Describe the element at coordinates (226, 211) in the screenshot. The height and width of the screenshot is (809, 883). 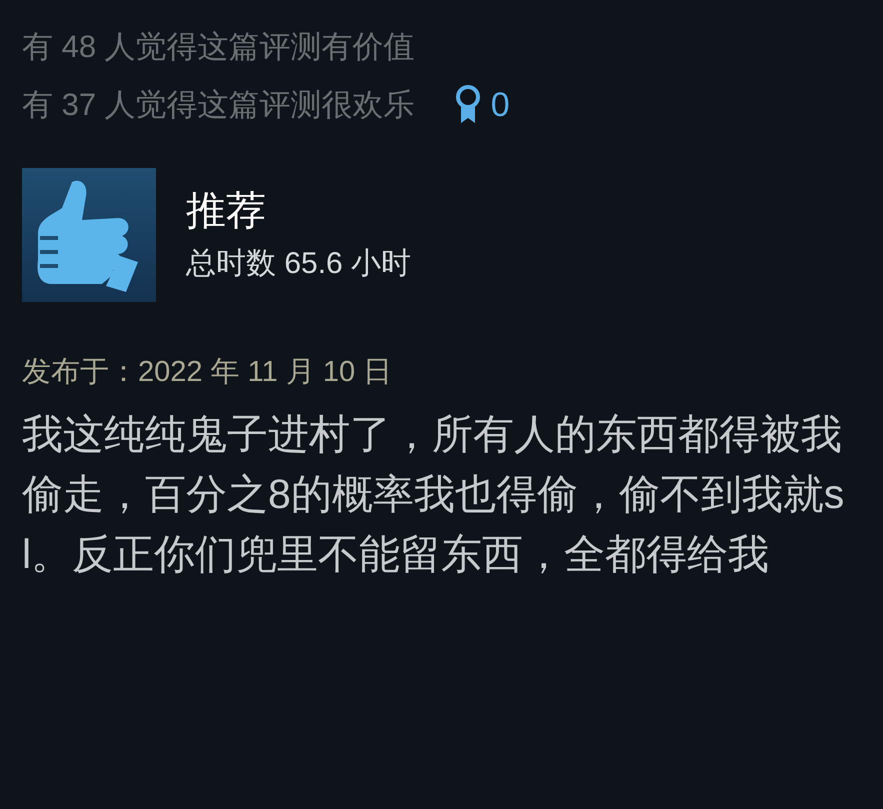
I see `verdict-title: 推荐` at that location.